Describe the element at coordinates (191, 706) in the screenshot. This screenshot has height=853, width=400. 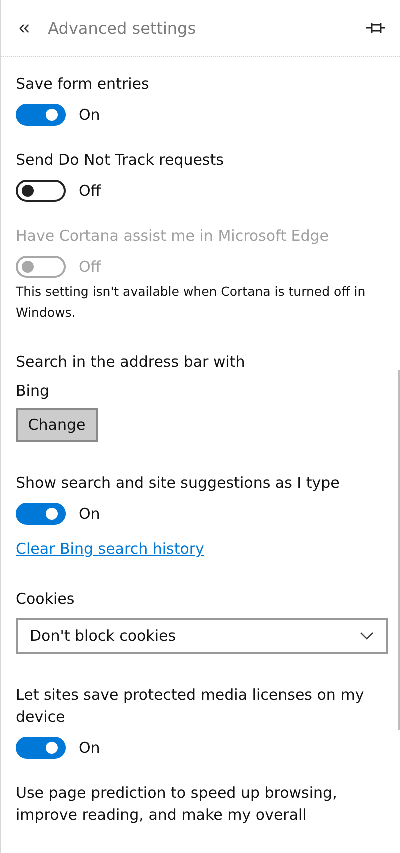
I see `setting-label: Let sites save protected media licenses on my device` at that location.